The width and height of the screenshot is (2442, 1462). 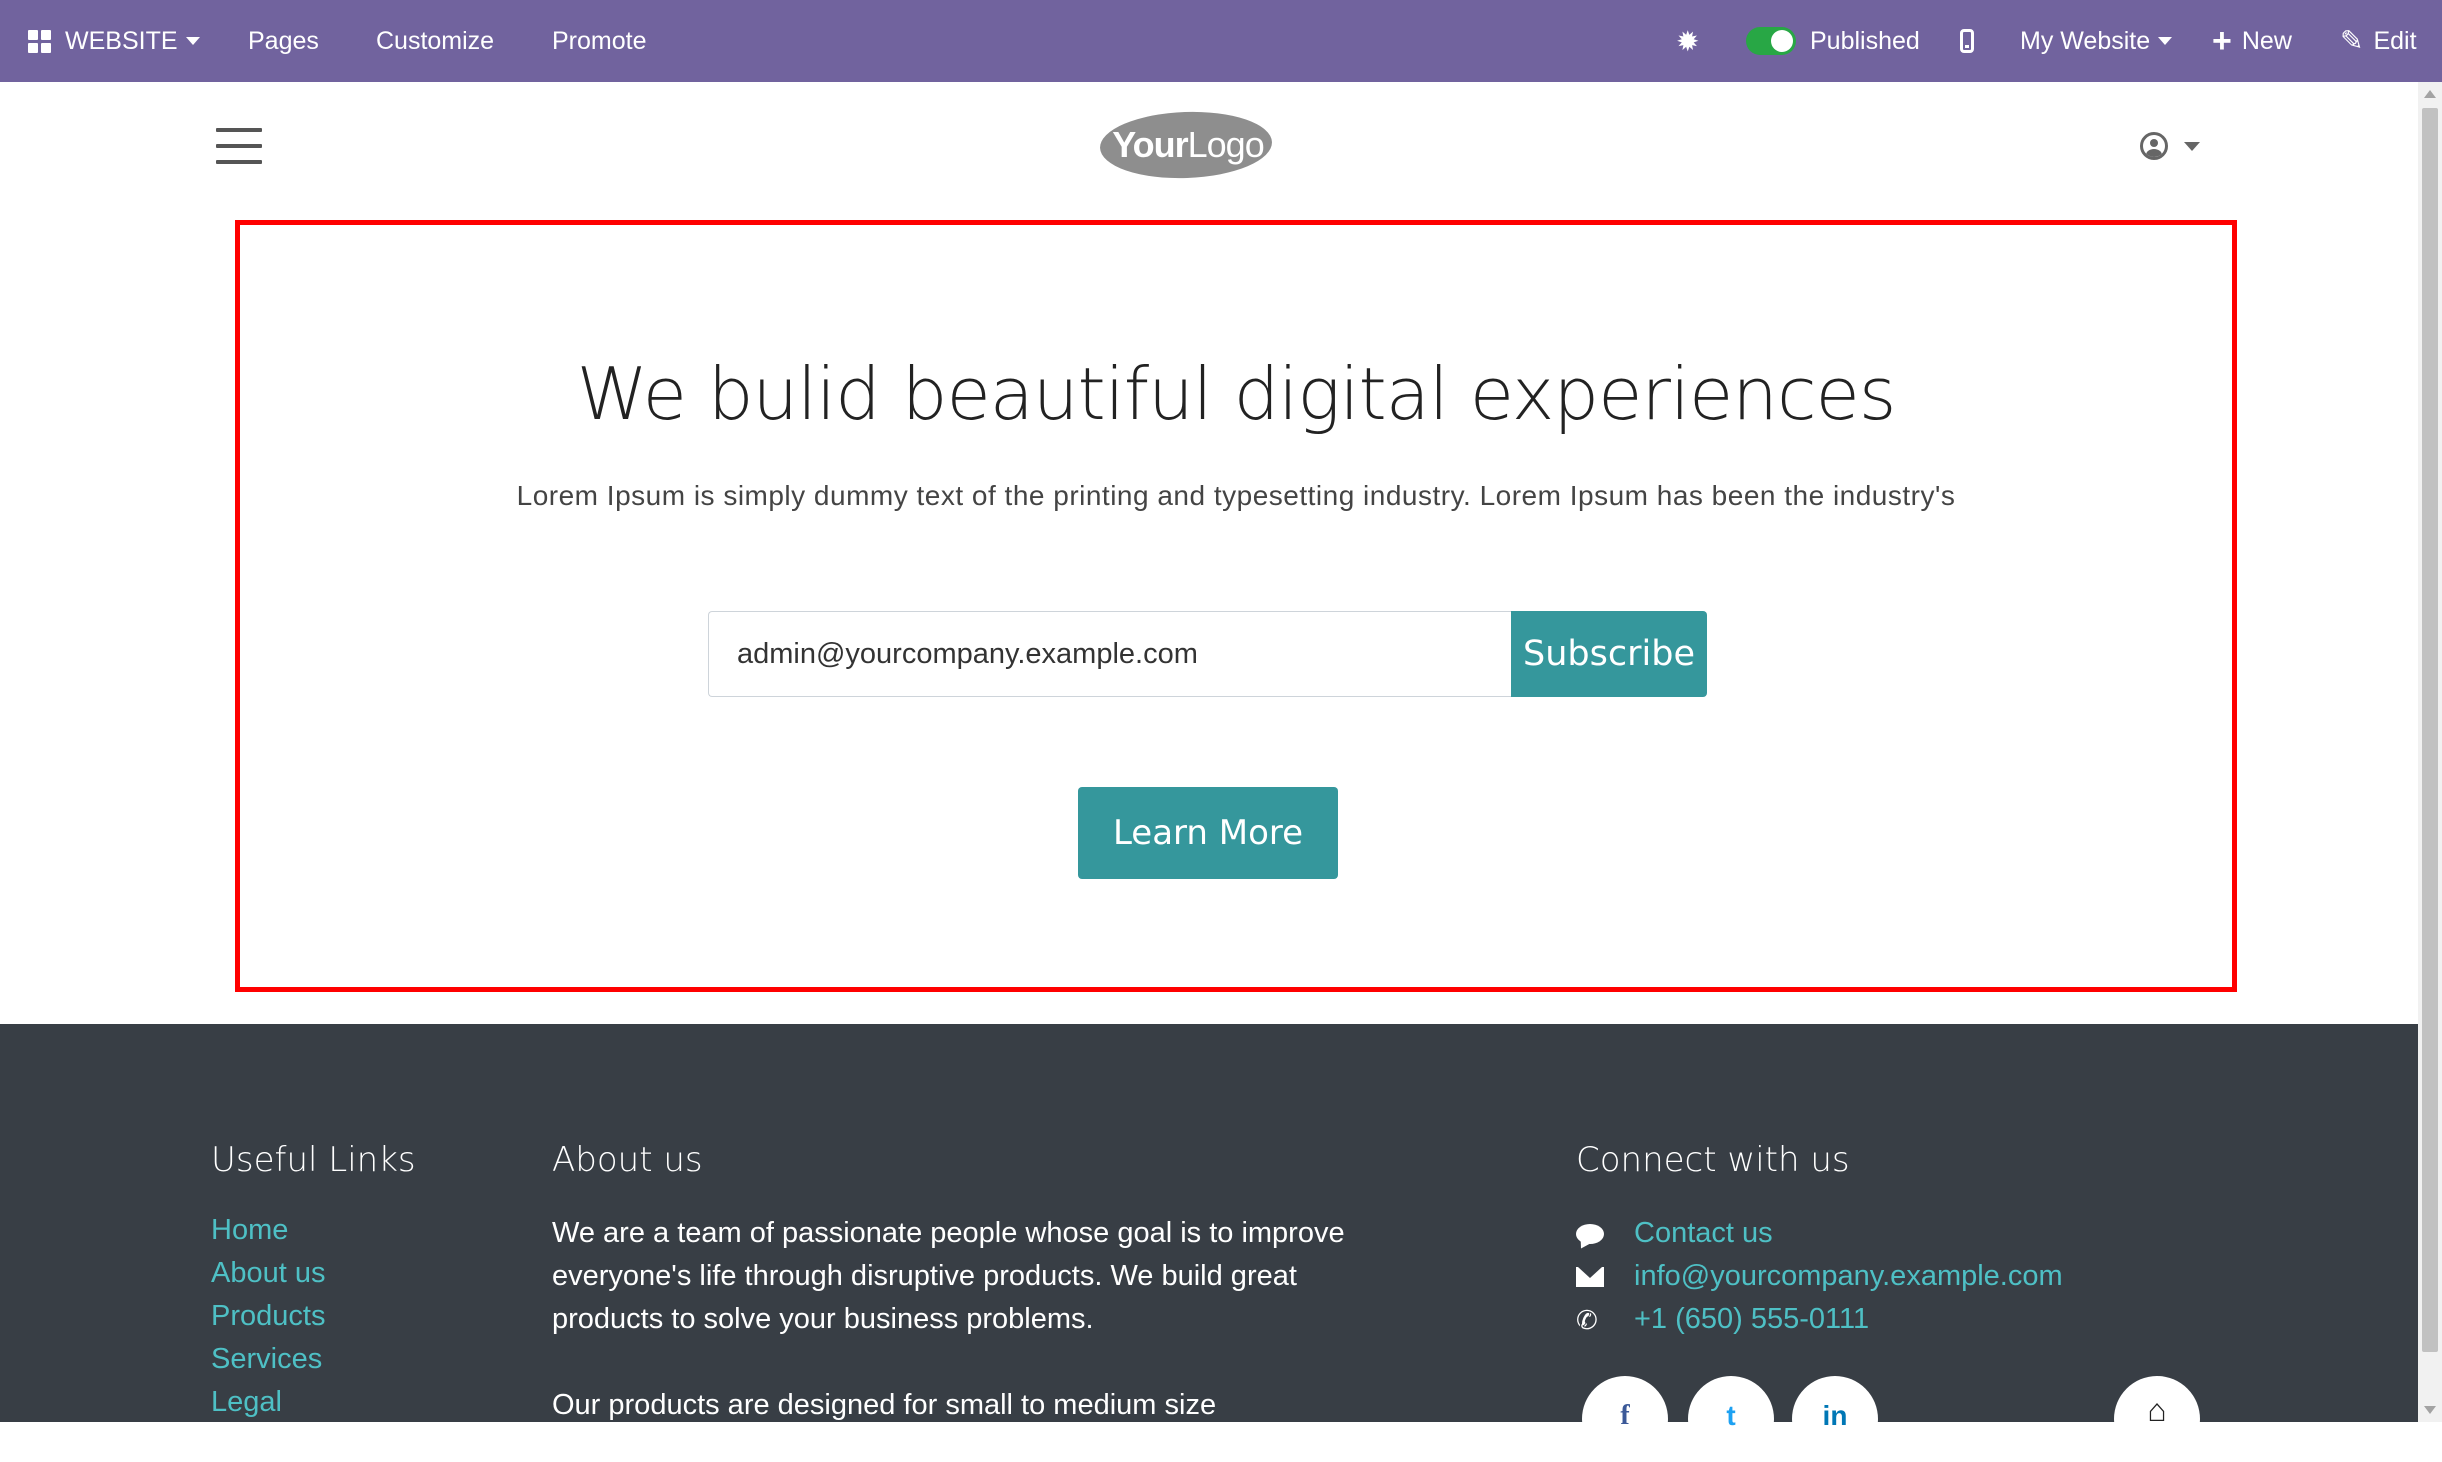 What do you see at coordinates (2157, 1419) in the screenshot?
I see `home-icon: ⌂` at bounding box center [2157, 1419].